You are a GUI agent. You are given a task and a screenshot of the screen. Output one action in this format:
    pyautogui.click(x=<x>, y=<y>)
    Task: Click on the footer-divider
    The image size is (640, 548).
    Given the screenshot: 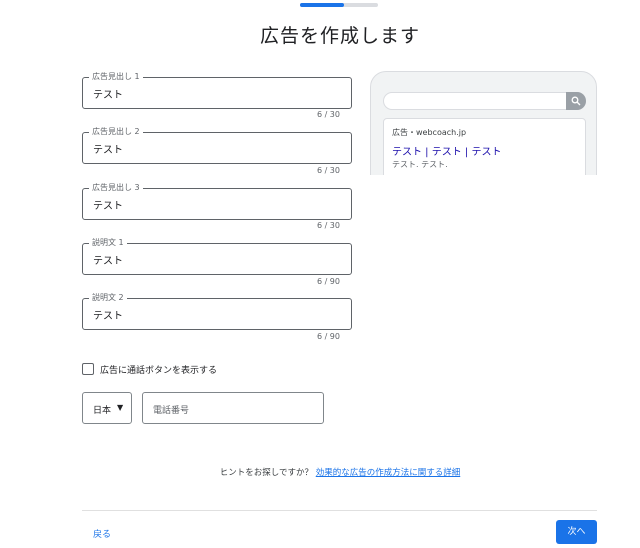 What is the action you would take?
    pyautogui.click(x=339, y=510)
    